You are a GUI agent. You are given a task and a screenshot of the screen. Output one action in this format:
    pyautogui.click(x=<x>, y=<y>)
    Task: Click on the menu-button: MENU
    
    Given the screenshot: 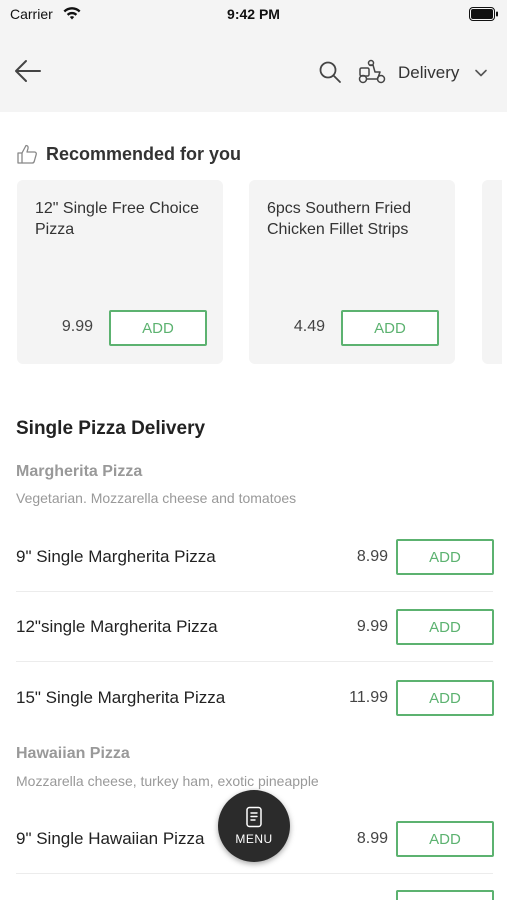 What is the action you would take?
    pyautogui.click(x=254, y=826)
    